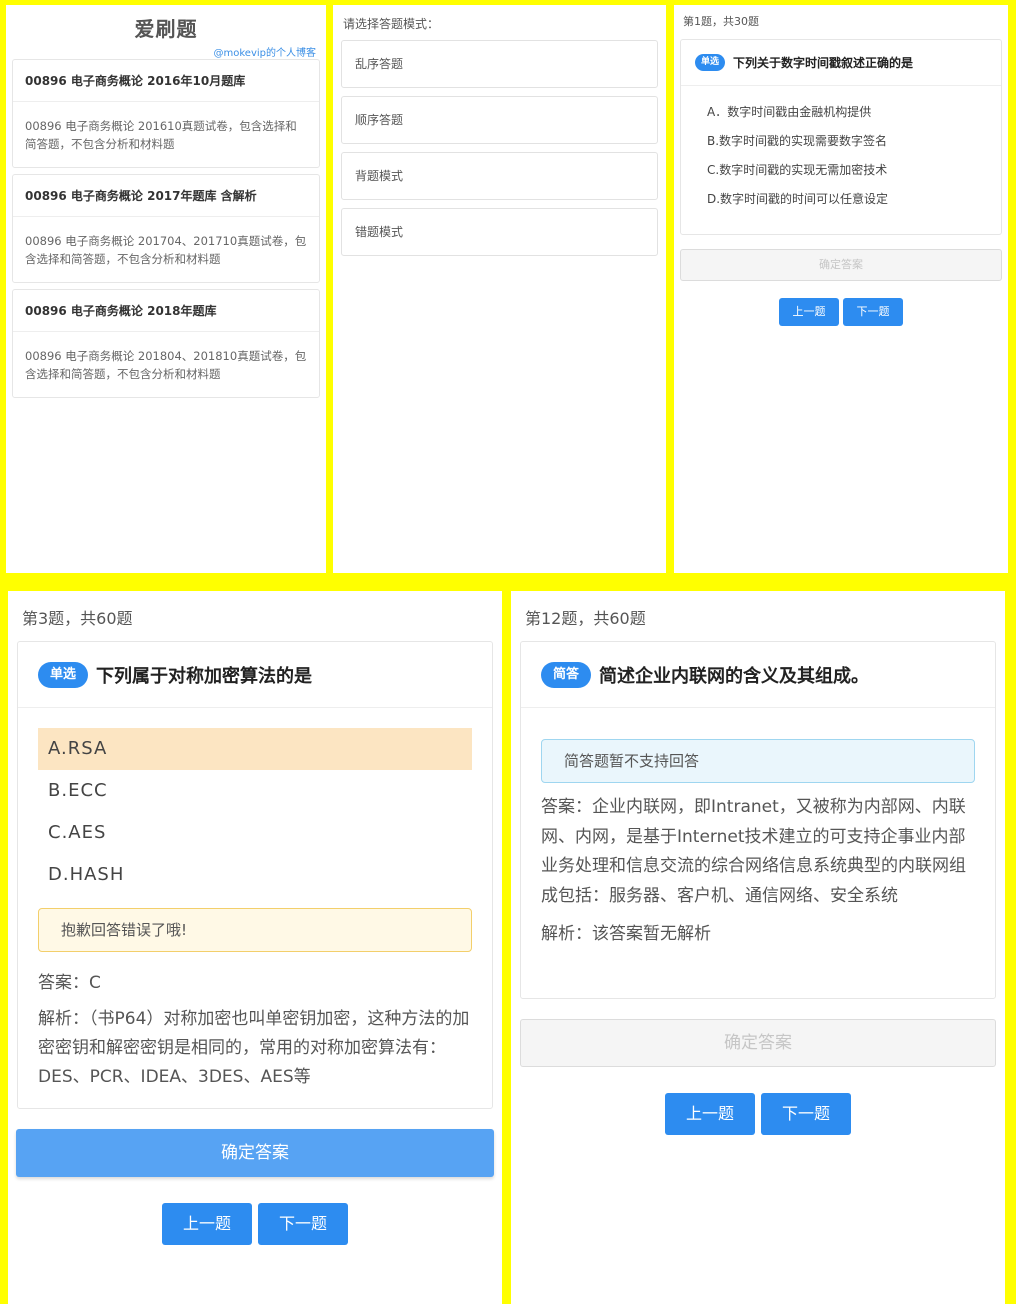 This screenshot has width=1016, height=1304. What do you see at coordinates (255, 833) in the screenshot?
I see `option-c: C.AES` at bounding box center [255, 833].